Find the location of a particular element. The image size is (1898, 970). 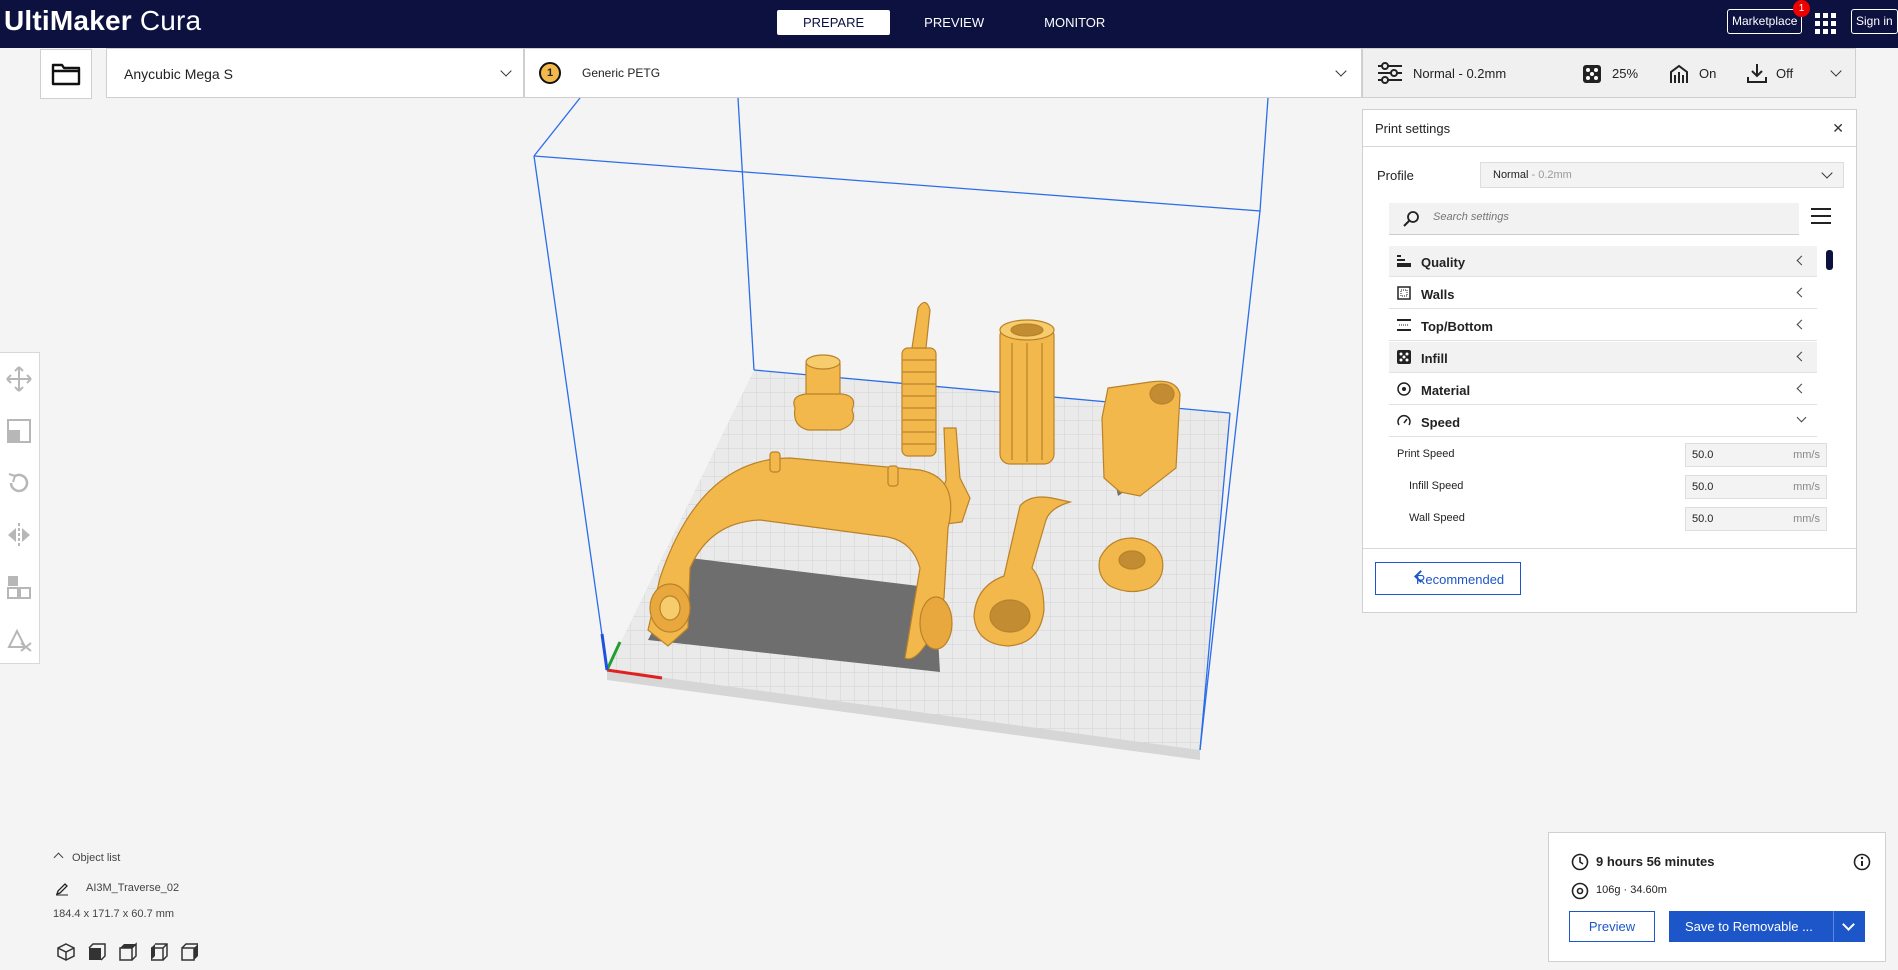

printer-selector: Anycubic Mega S is located at coordinates (315, 73).